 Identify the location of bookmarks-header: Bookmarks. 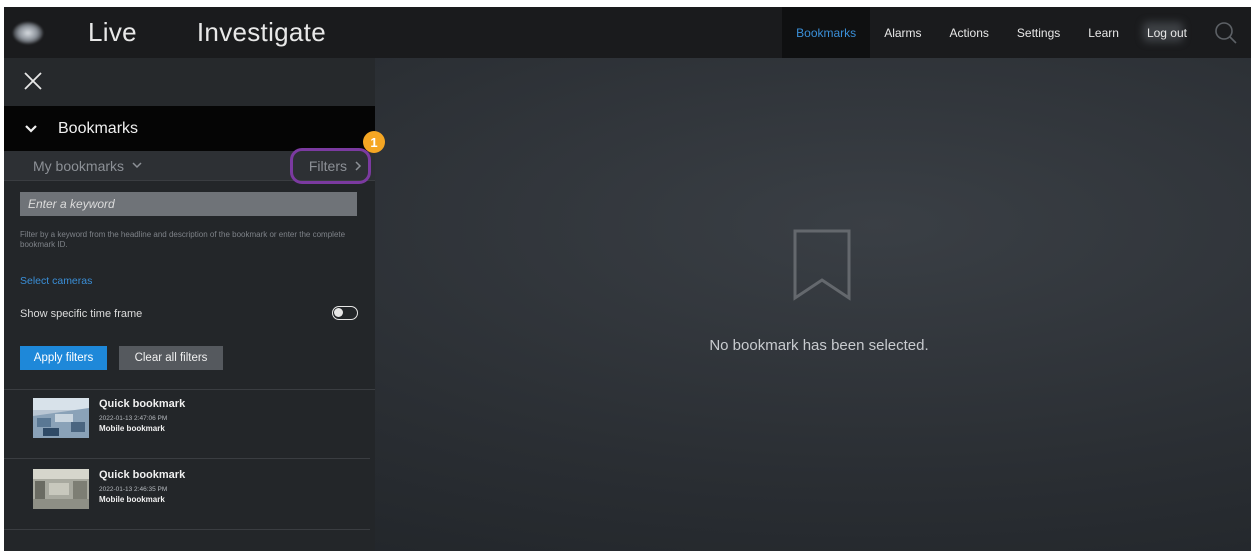
(189, 128).